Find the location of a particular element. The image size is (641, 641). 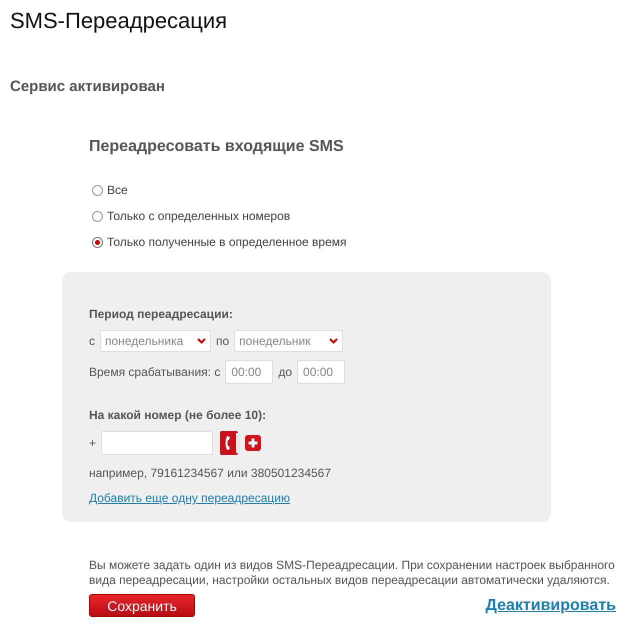

phonebook-icon is located at coordinates (230, 443).